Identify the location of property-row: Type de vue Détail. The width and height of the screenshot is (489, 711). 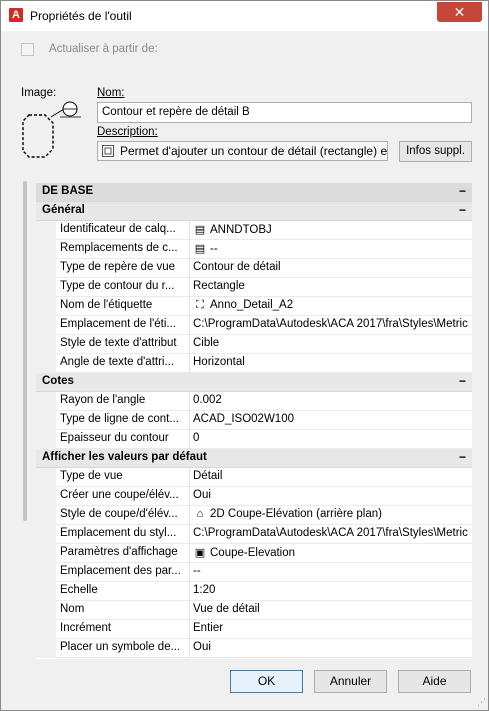
(254, 477).